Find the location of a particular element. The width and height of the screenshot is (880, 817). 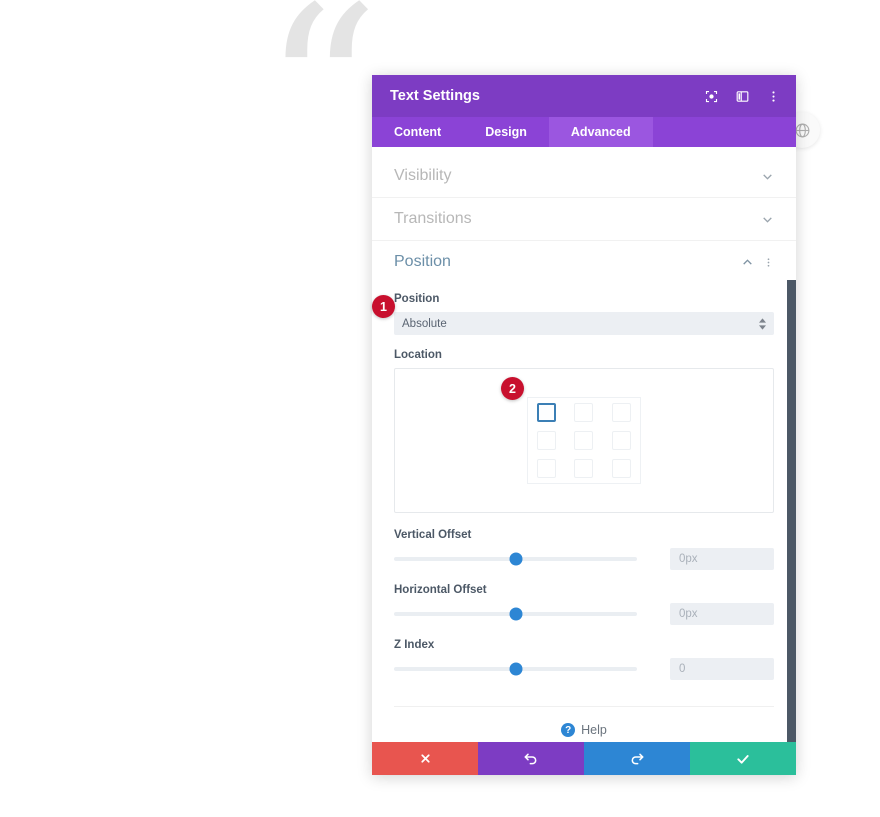

location-cell-middle-right is located at coordinates (621, 440).